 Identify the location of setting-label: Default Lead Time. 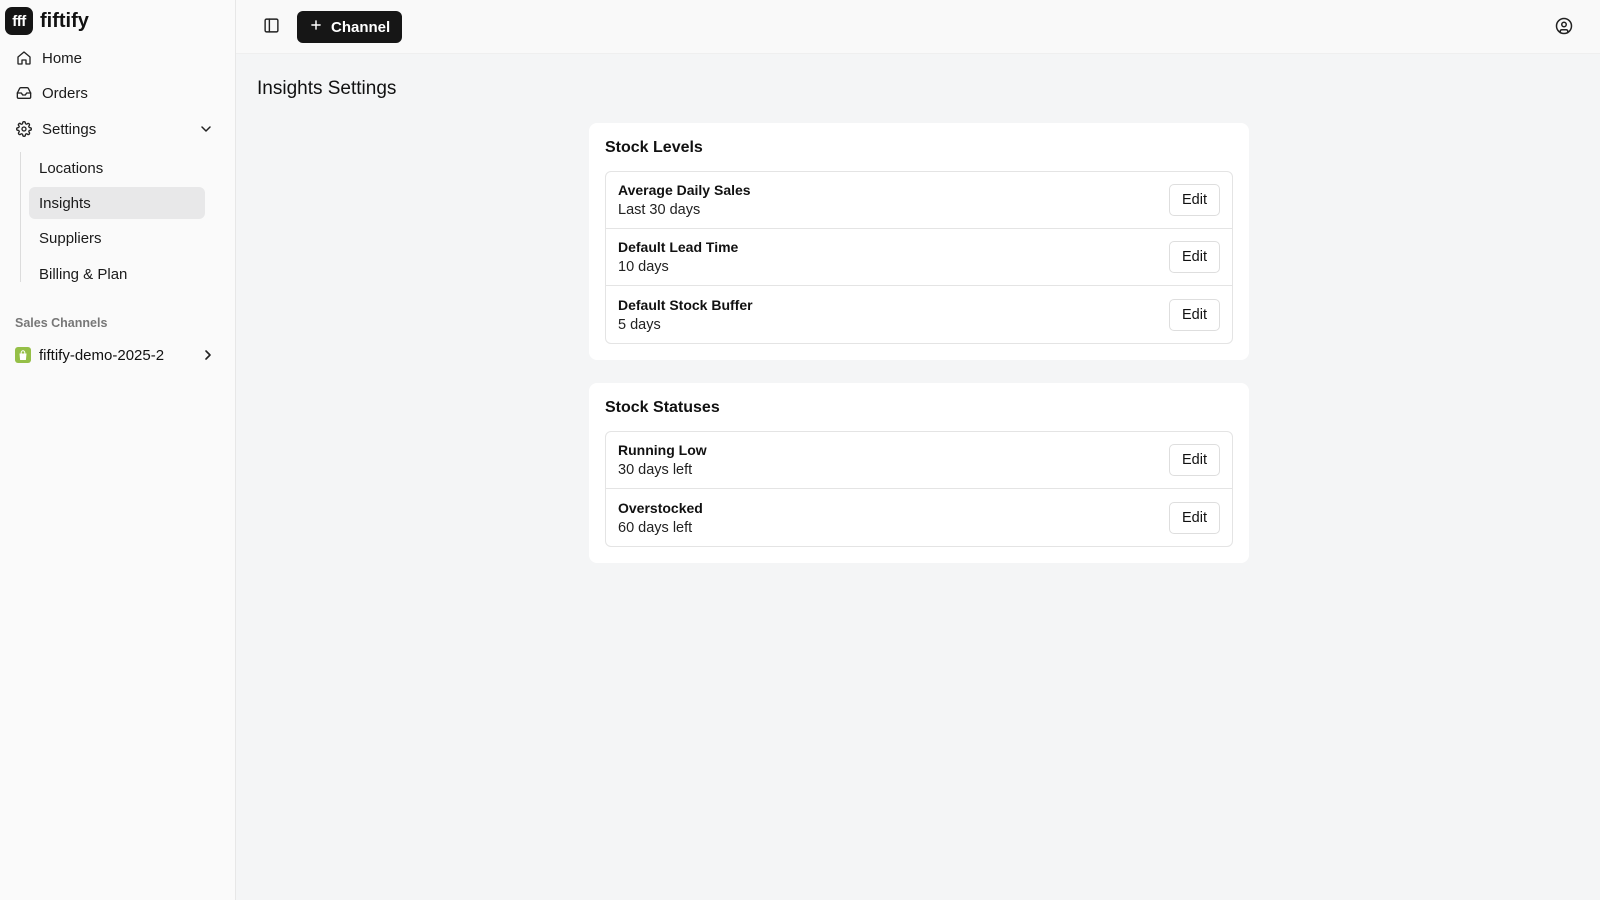
(678, 247).